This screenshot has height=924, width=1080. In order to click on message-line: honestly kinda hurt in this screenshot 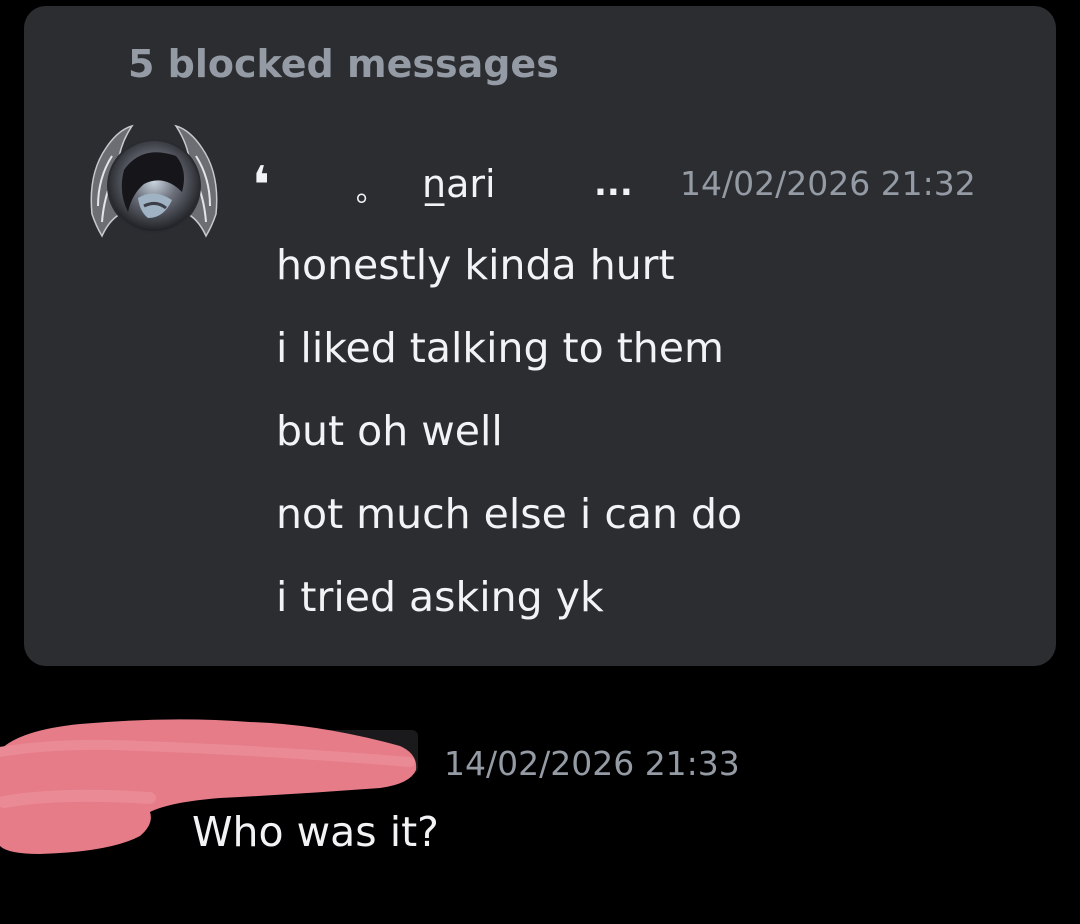, I will do `click(656, 265)`.